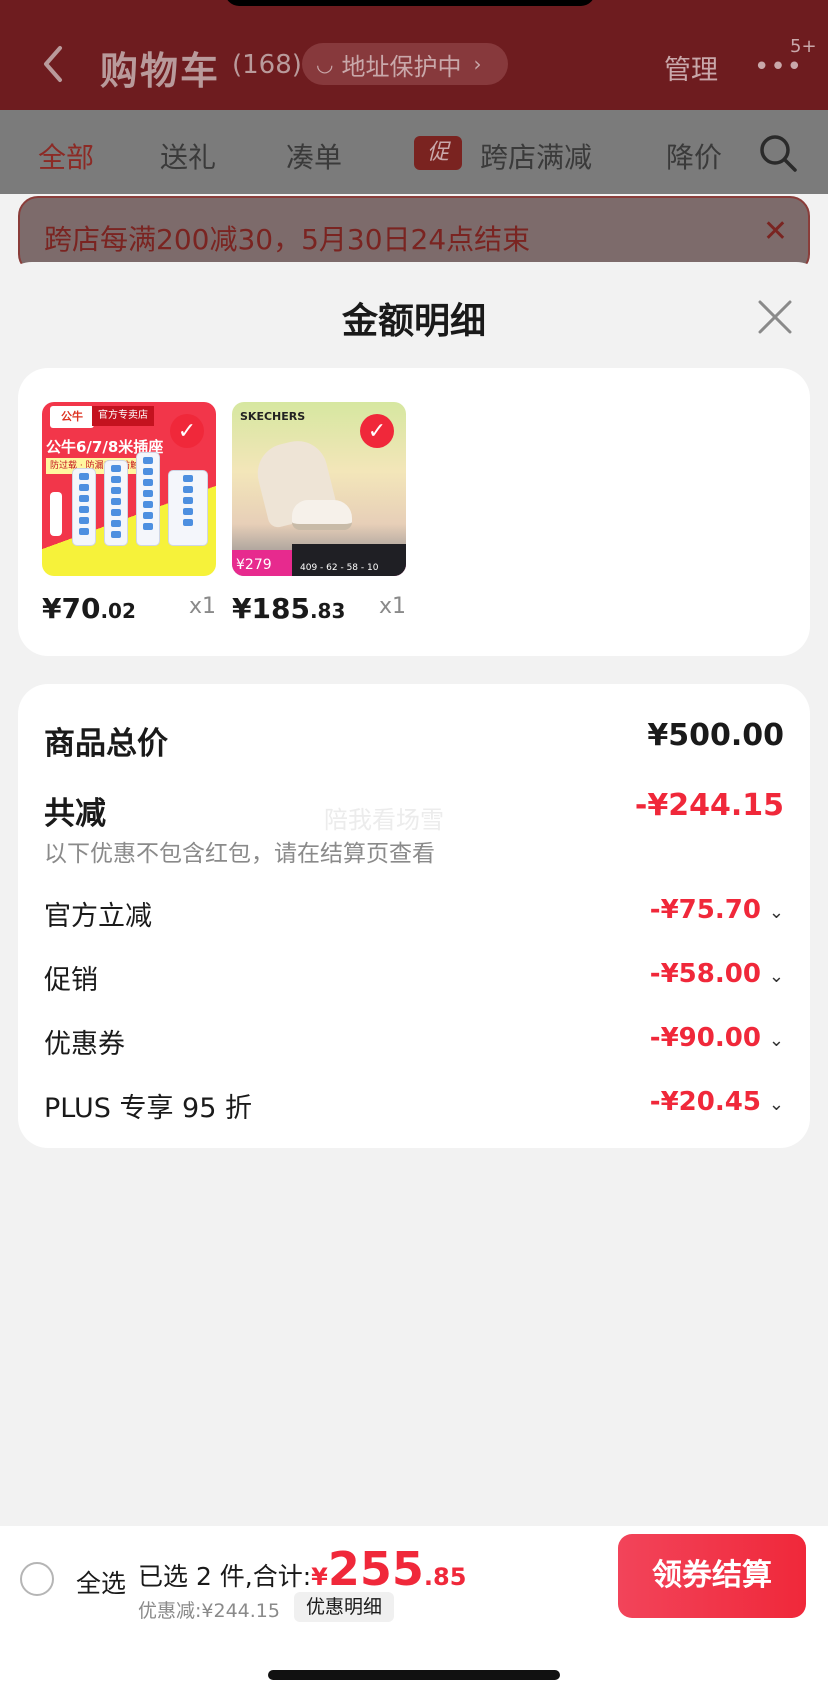 The image size is (828, 1699). Describe the element at coordinates (71, 980) in the screenshot. I see `discount-label-promotion: 促销` at that location.